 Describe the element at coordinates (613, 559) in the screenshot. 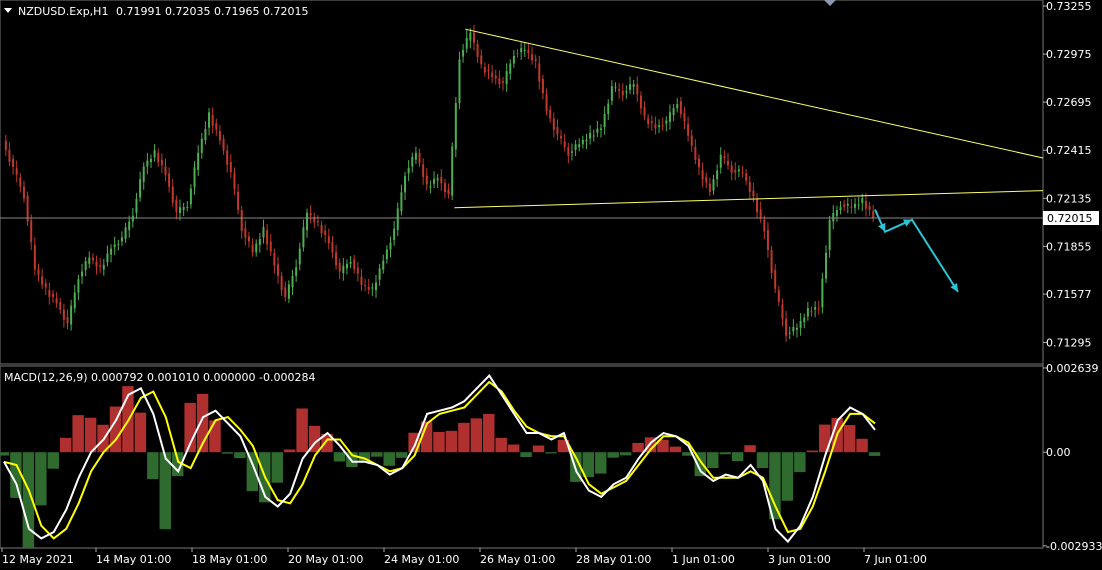

I see `time-tick-label: 28 May 01:00` at that location.